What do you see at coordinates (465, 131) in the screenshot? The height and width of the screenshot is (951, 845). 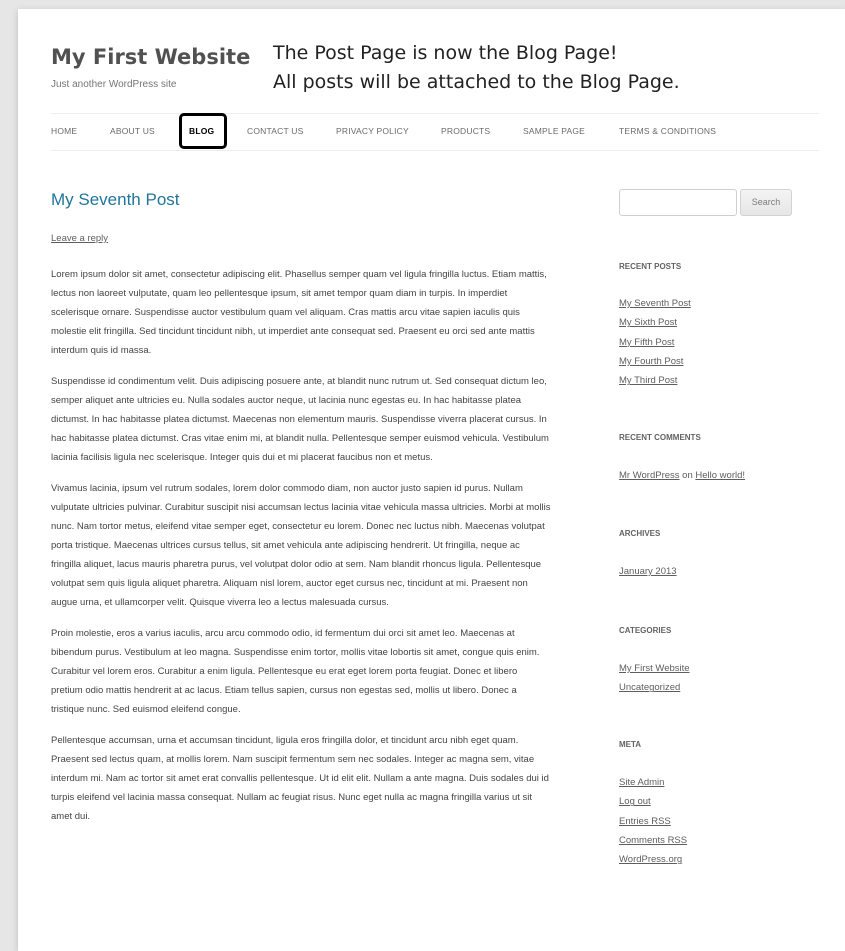 I see `nav-item-products: PRODUCTS` at bounding box center [465, 131].